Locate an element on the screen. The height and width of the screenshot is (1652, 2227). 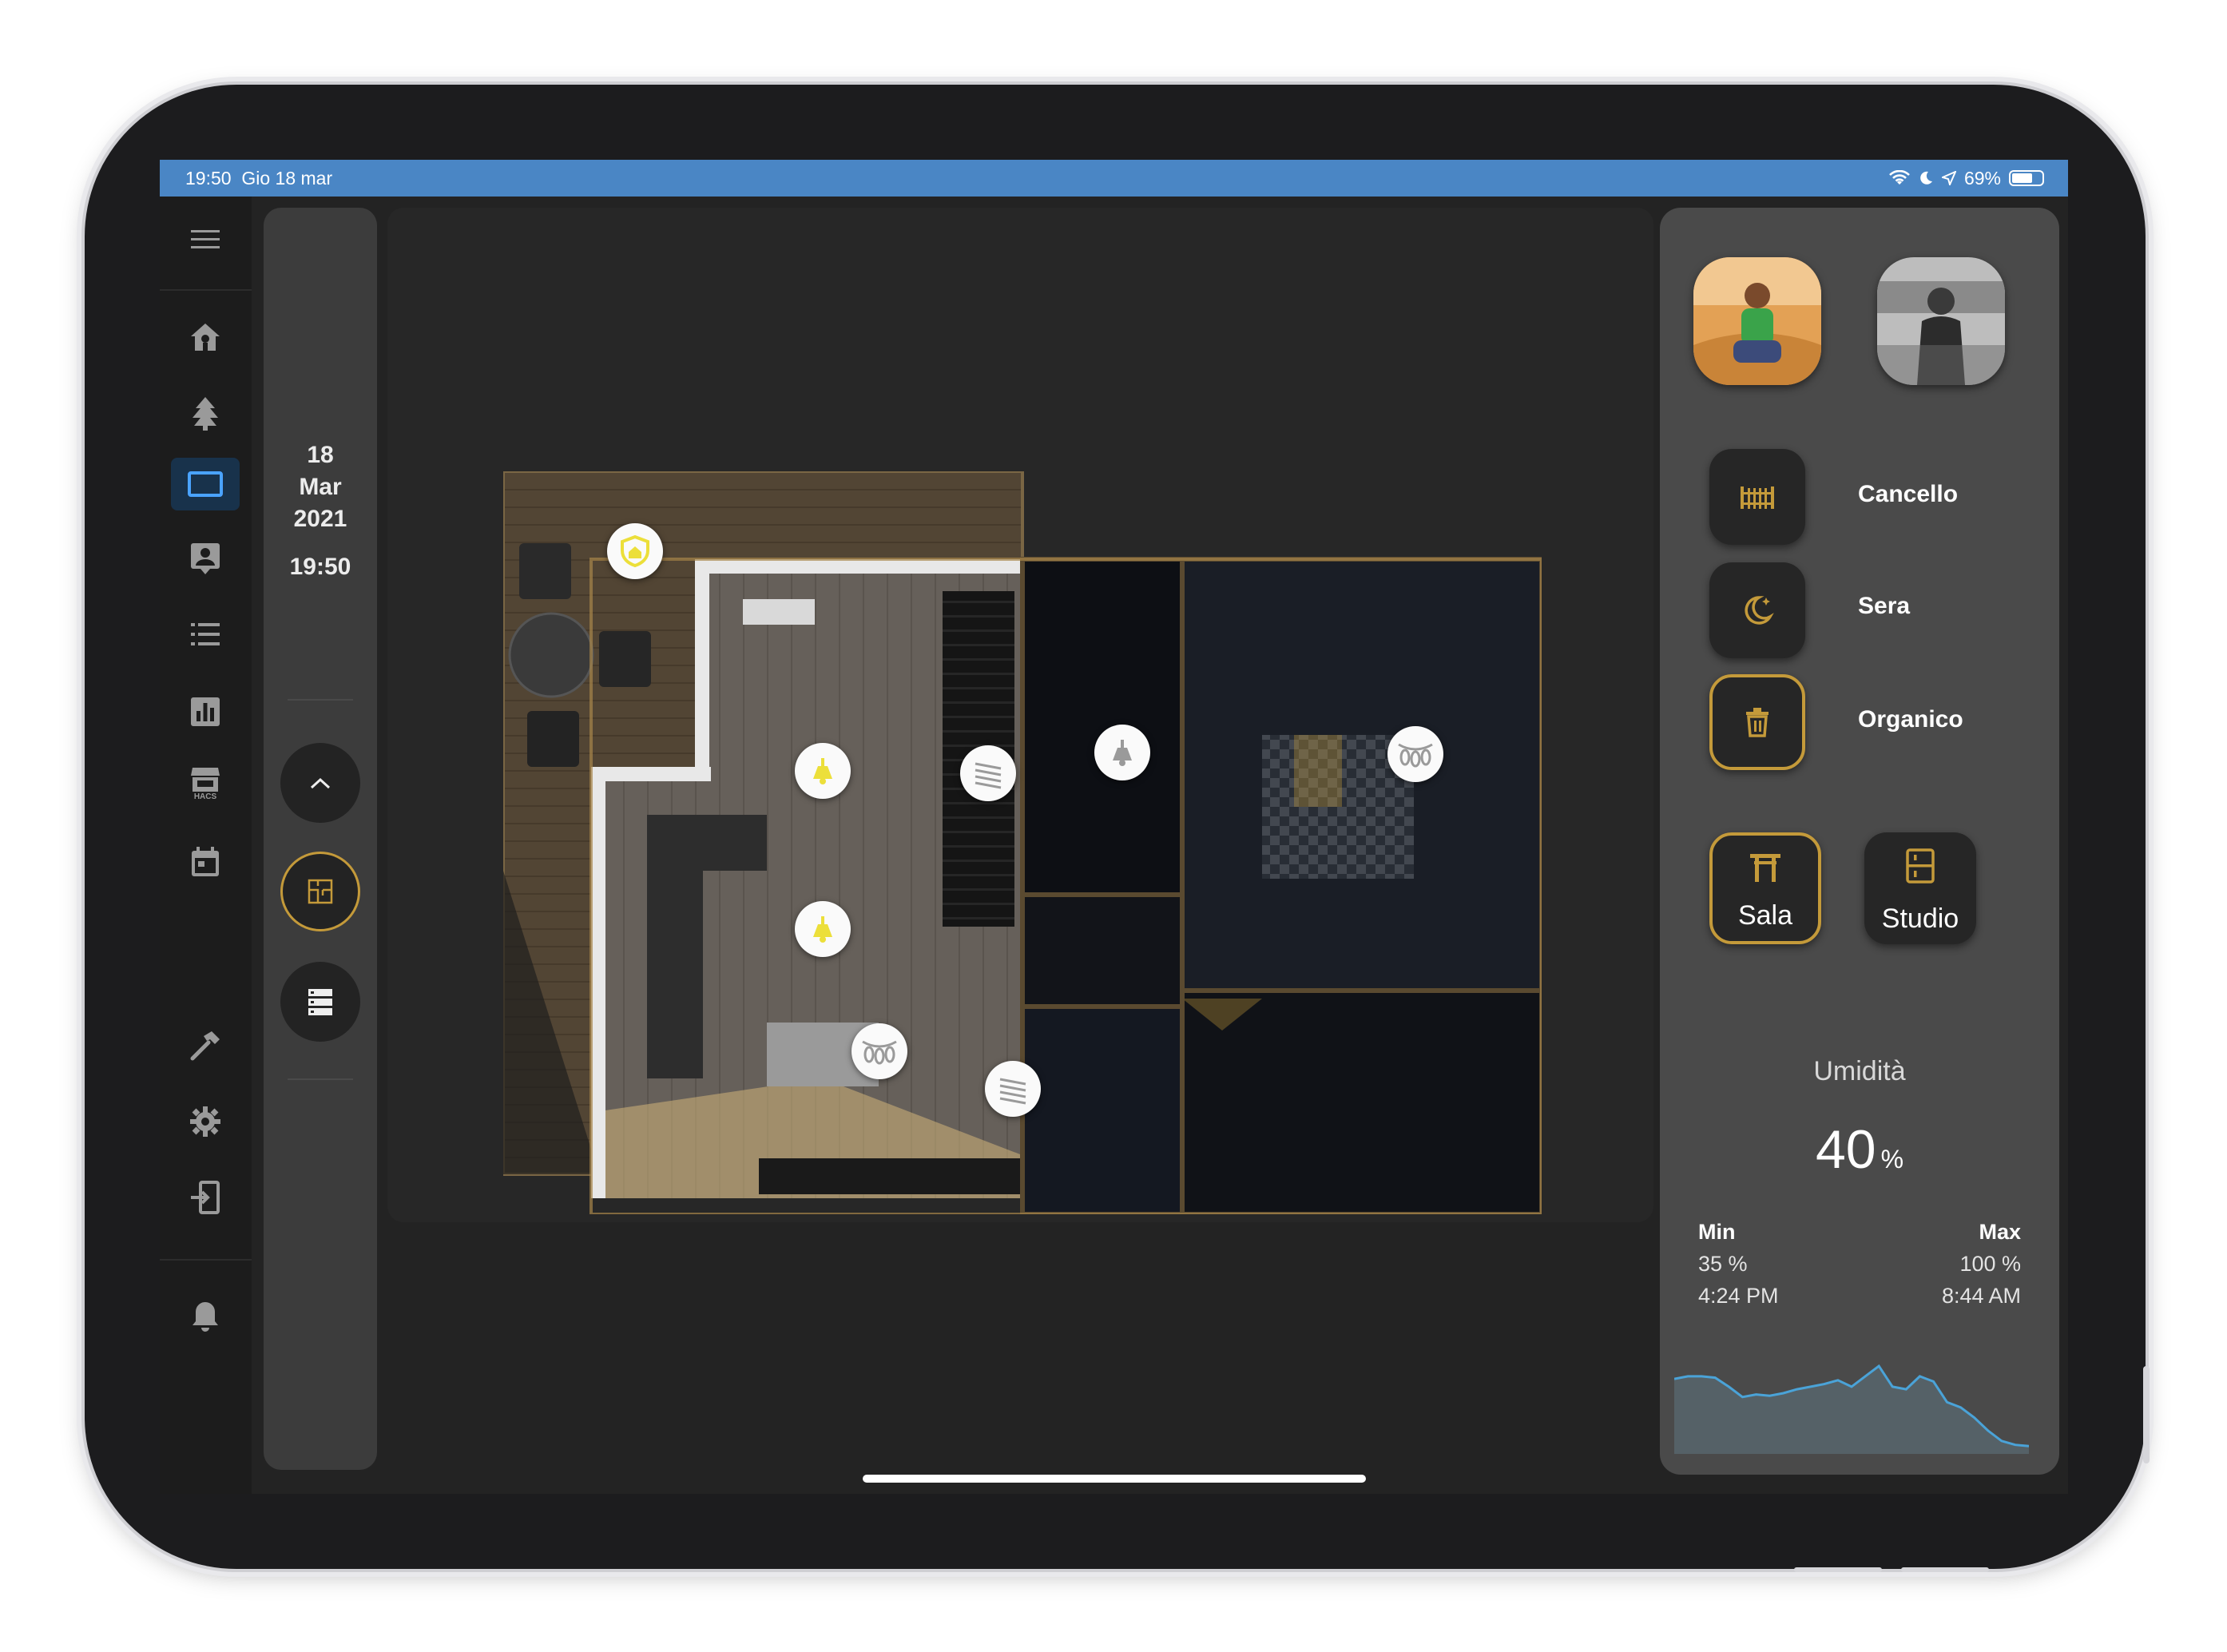
humidity-max-time: 8:44 AM is located at coordinates (1981, 1296).